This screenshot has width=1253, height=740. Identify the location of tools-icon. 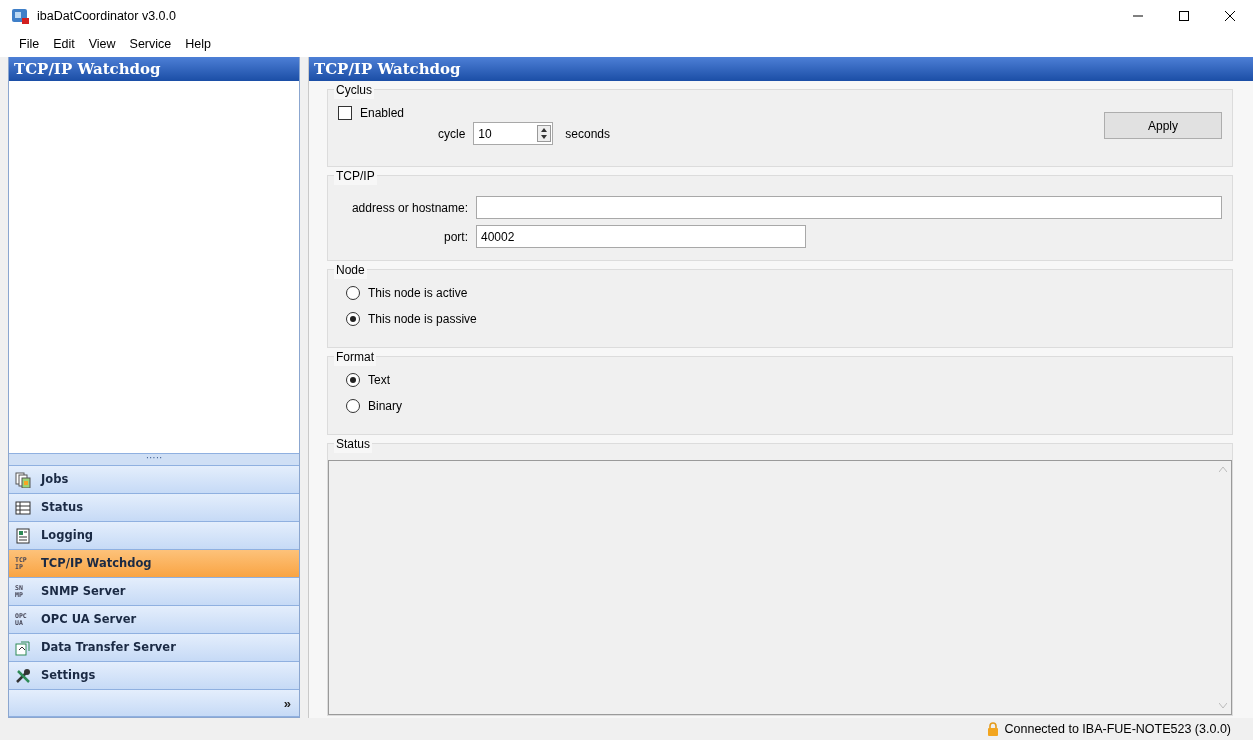
(23, 675).